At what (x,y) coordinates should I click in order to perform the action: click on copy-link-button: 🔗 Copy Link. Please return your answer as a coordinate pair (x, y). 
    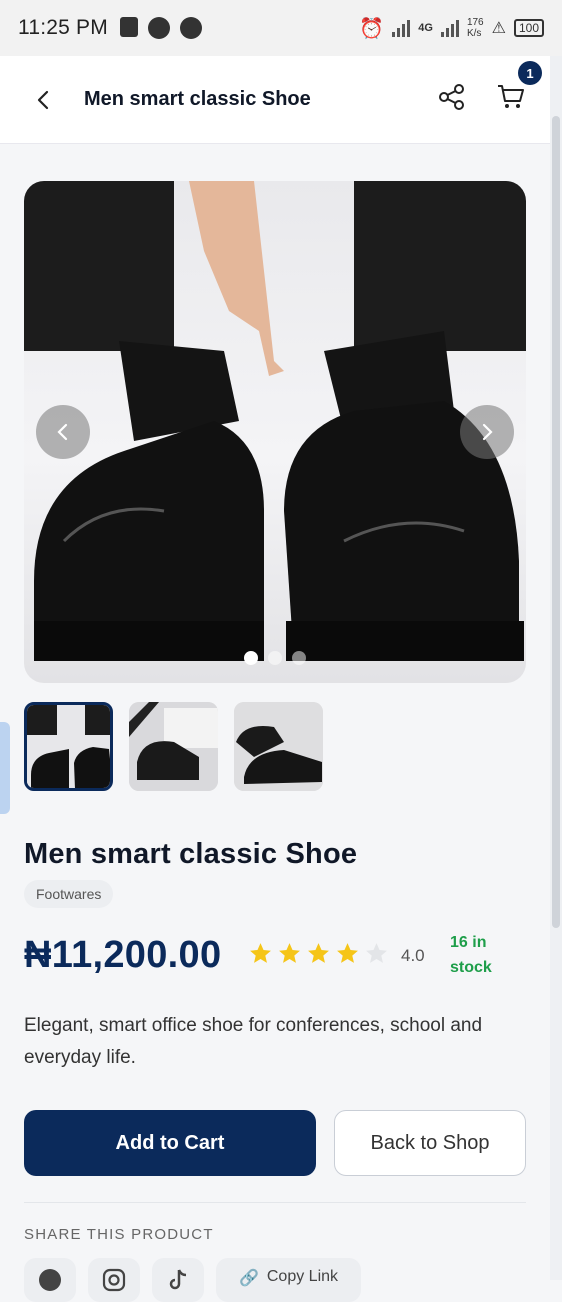
    Looking at the image, I should click on (288, 1280).